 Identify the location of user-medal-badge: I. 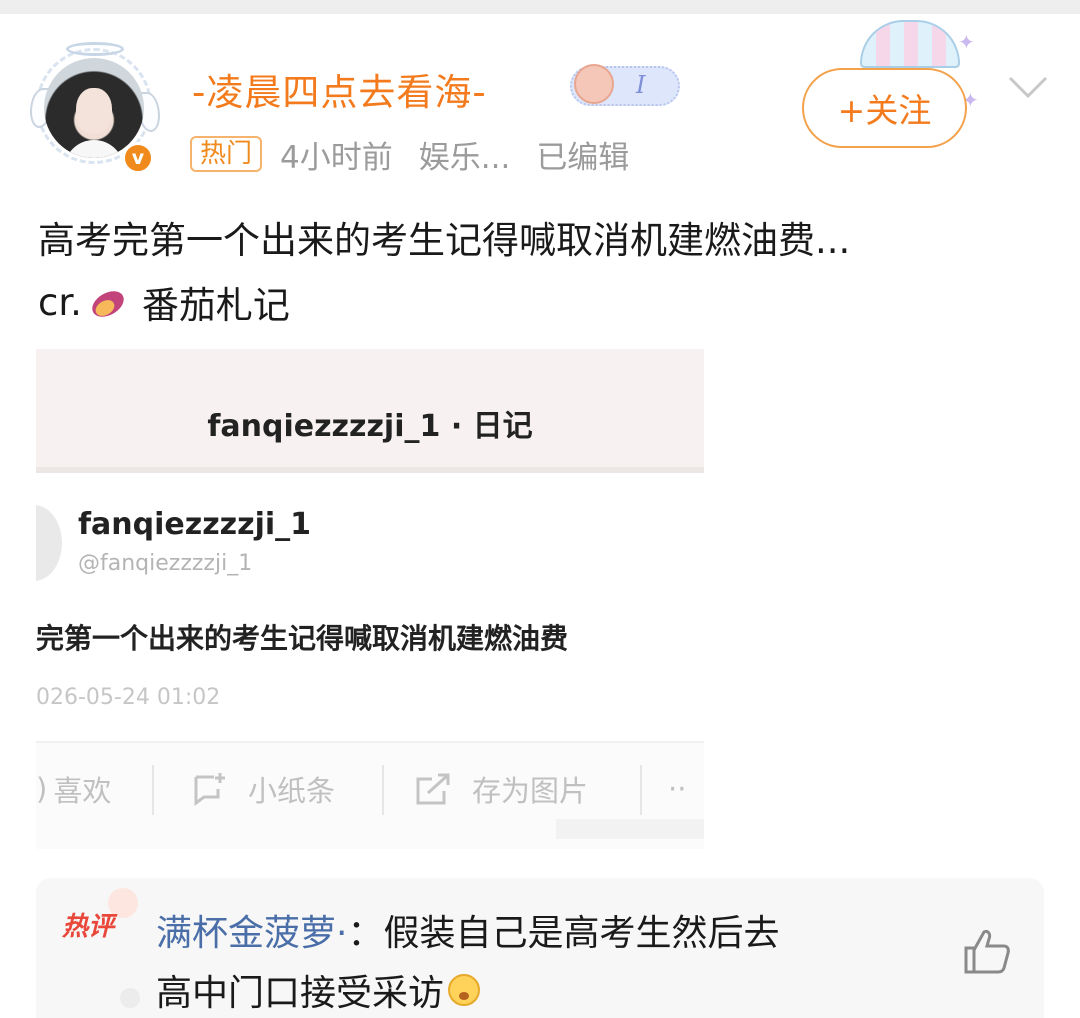
(625, 85).